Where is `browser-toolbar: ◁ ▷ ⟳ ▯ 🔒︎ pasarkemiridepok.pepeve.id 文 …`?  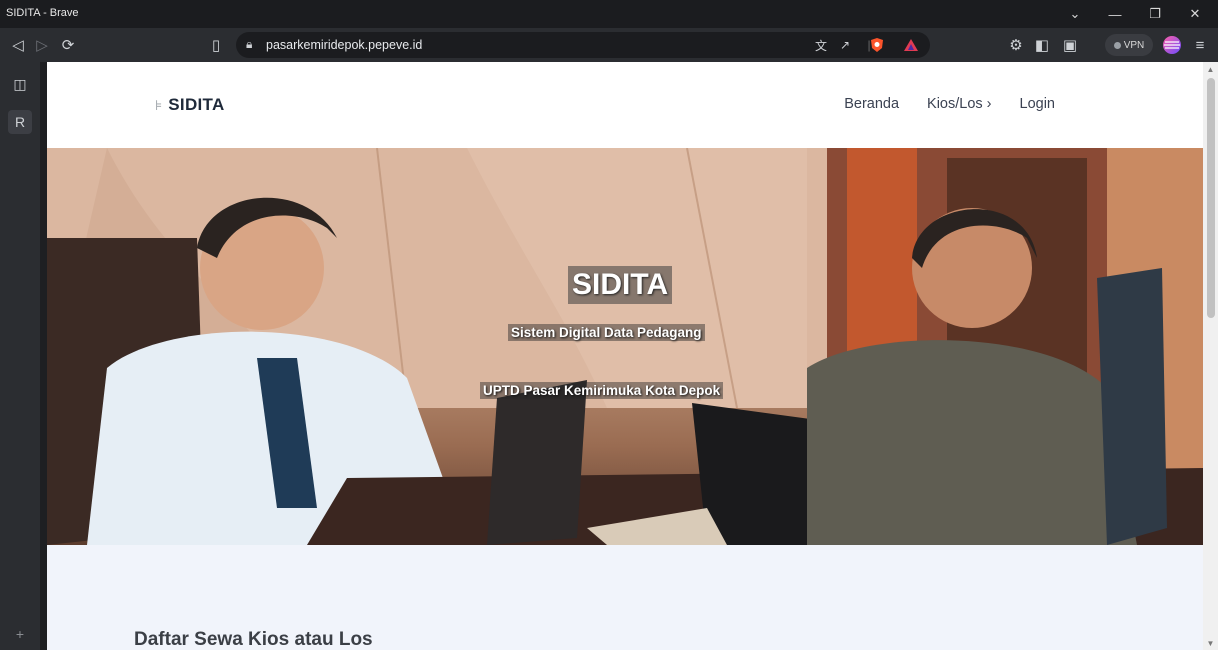 browser-toolbar: ◁ ▷ ⟳ ▯ 🔒︎ pasarkemiridepok.pepeve.id 文 … is located at coordinates (609, 45).